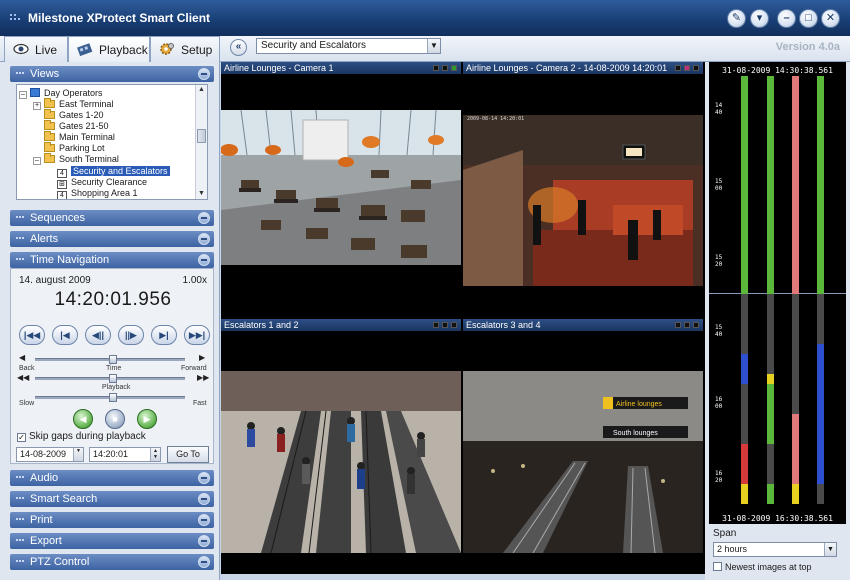 This screenshot has width=850, height=580. What do you see at coordinates (583, 198) in the screenshot?
I see `camera-2-image: 2009-08-14 14:20:01` at bounding box center [583, 198].